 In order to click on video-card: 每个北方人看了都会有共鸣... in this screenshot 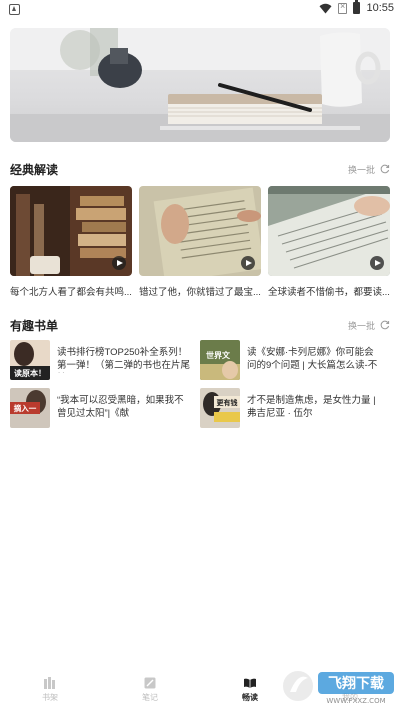, I will do `click(71, 242)`.